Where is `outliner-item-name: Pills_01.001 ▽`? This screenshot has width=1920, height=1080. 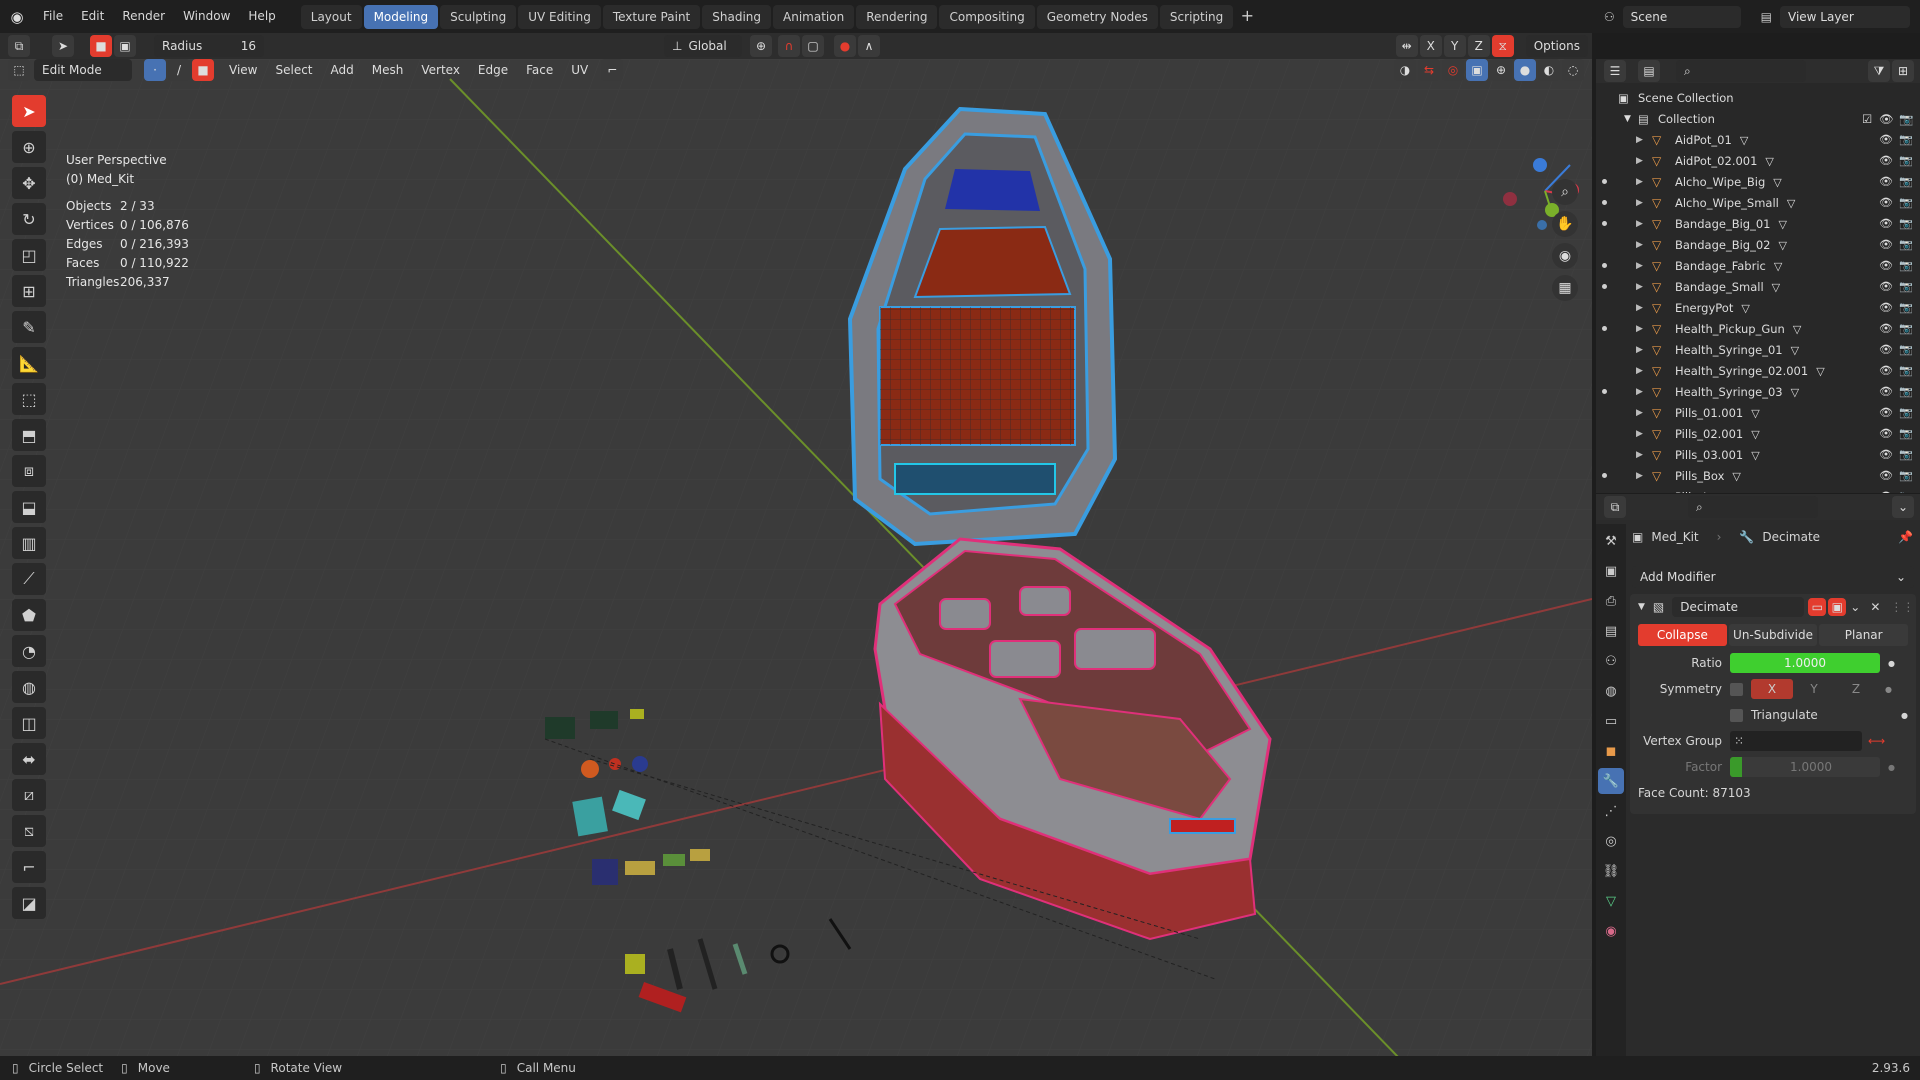 outliner-item-name: Pills_01.001 ▽ is located at coordinates (1717, 413).